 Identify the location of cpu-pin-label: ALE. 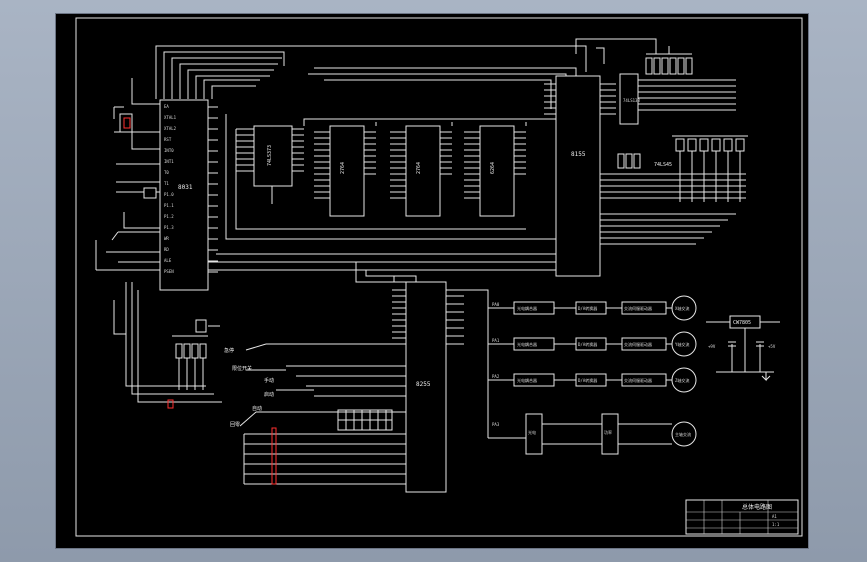
(168, 260).